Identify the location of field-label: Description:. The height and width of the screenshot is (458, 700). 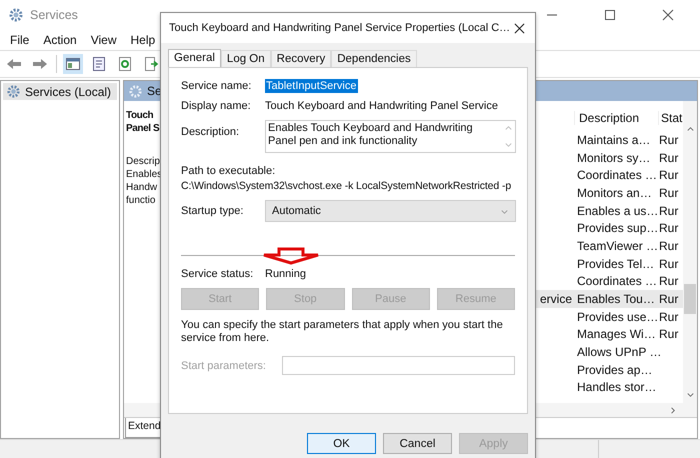
(210, 131).